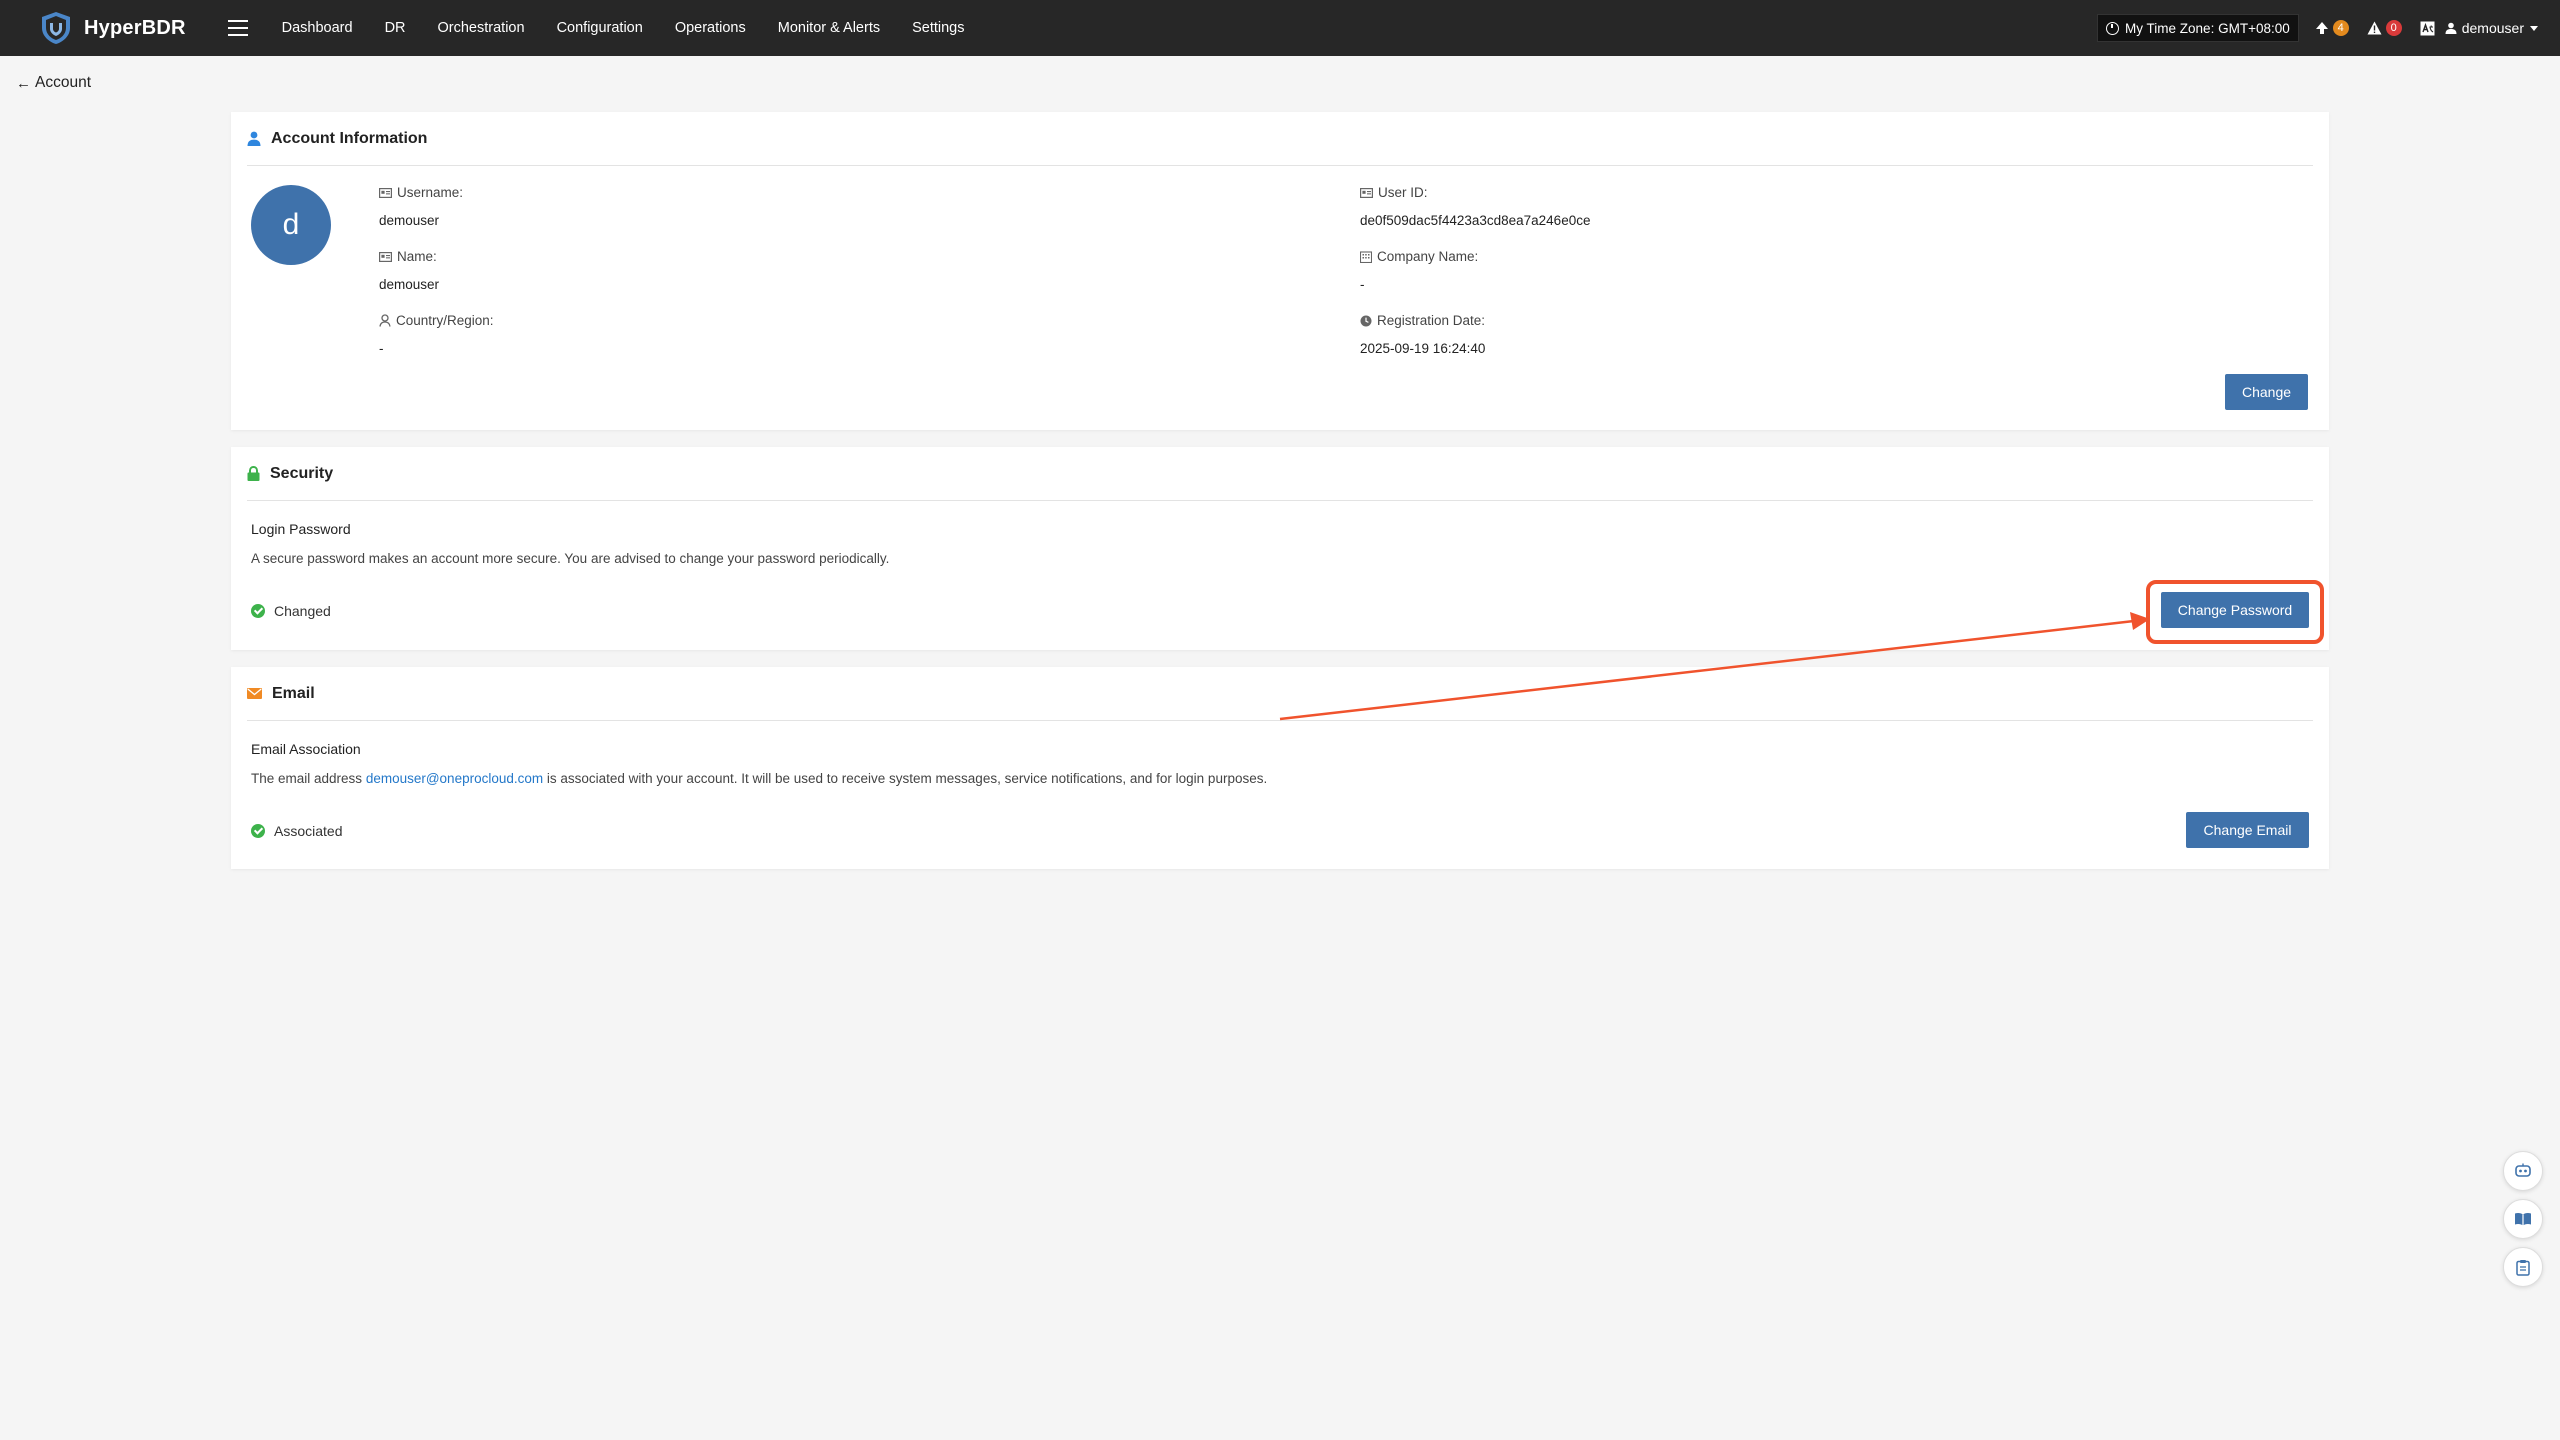 This screenshot has height=1440, width=2560. I want to click on username-value: demouser, so click(409, 220).